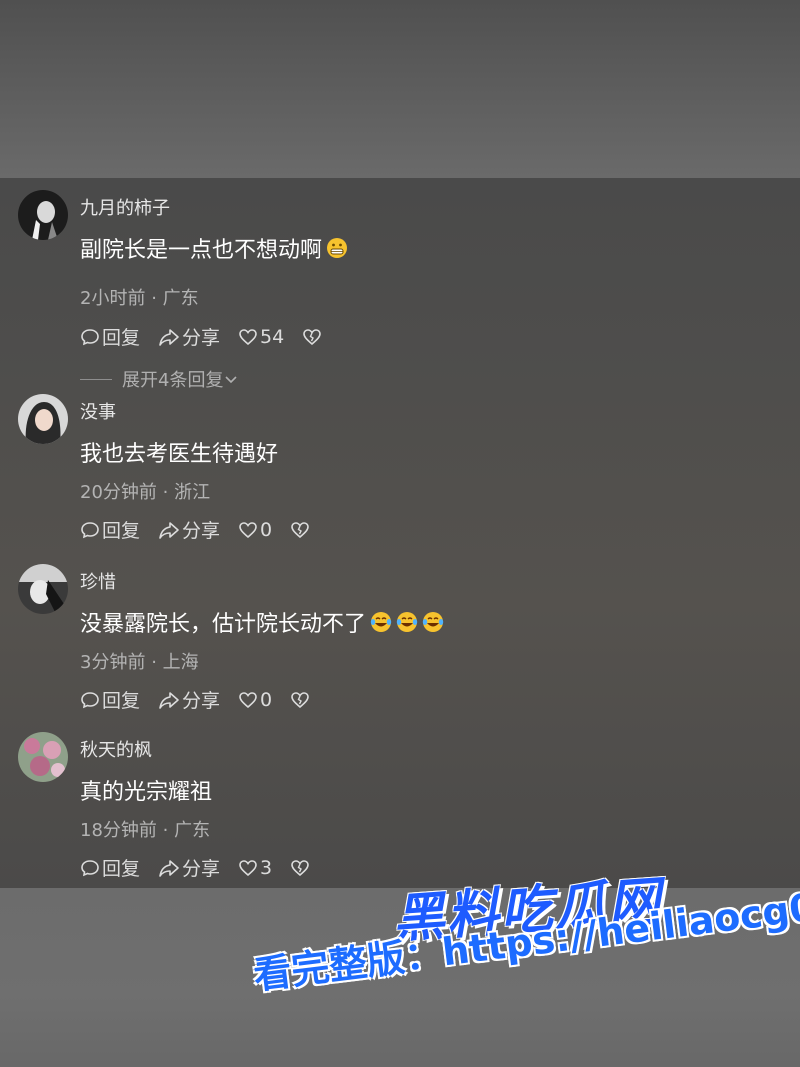 The width and height of the screenshot is (800, 1067). Describe the element at coordinates (125, 207) in the screenshot. I see `username: 九月的柿子` at that location.